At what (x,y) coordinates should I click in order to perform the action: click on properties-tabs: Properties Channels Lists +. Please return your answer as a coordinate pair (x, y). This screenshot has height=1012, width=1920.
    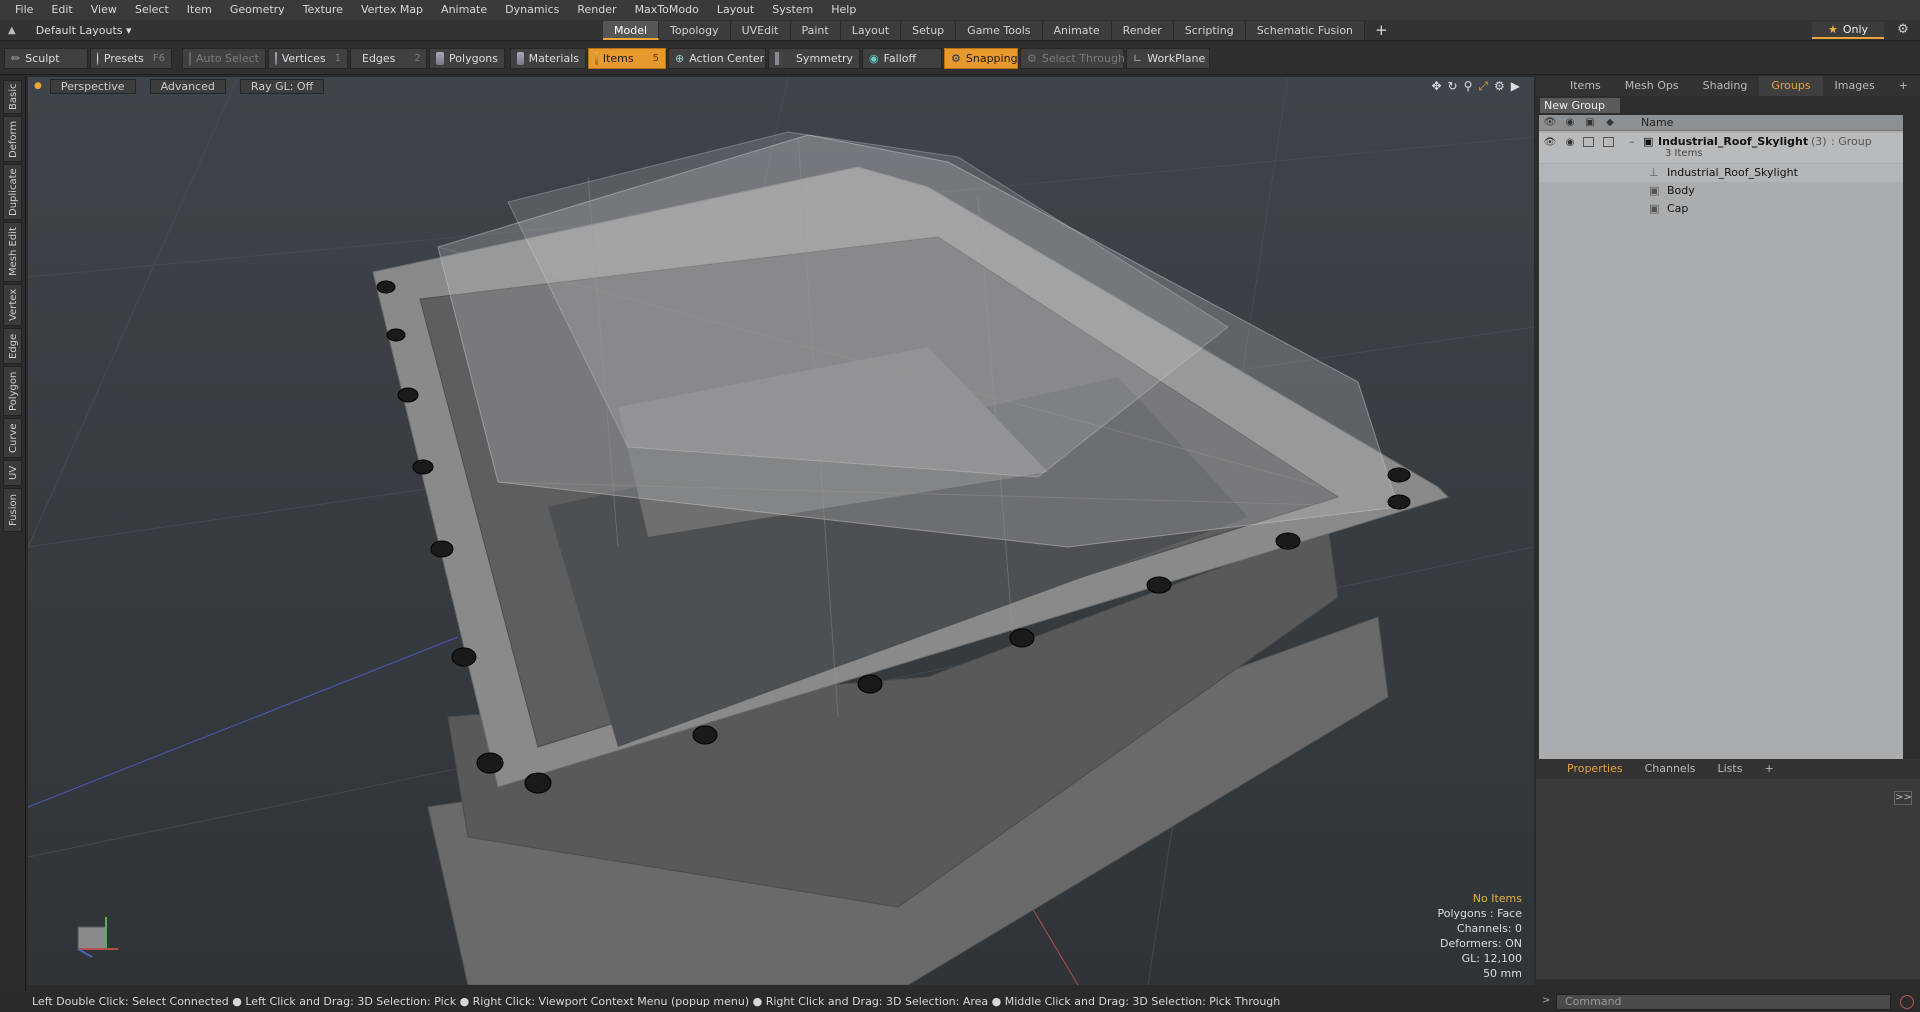
    Looking at the image, I should click on (1728, 769).